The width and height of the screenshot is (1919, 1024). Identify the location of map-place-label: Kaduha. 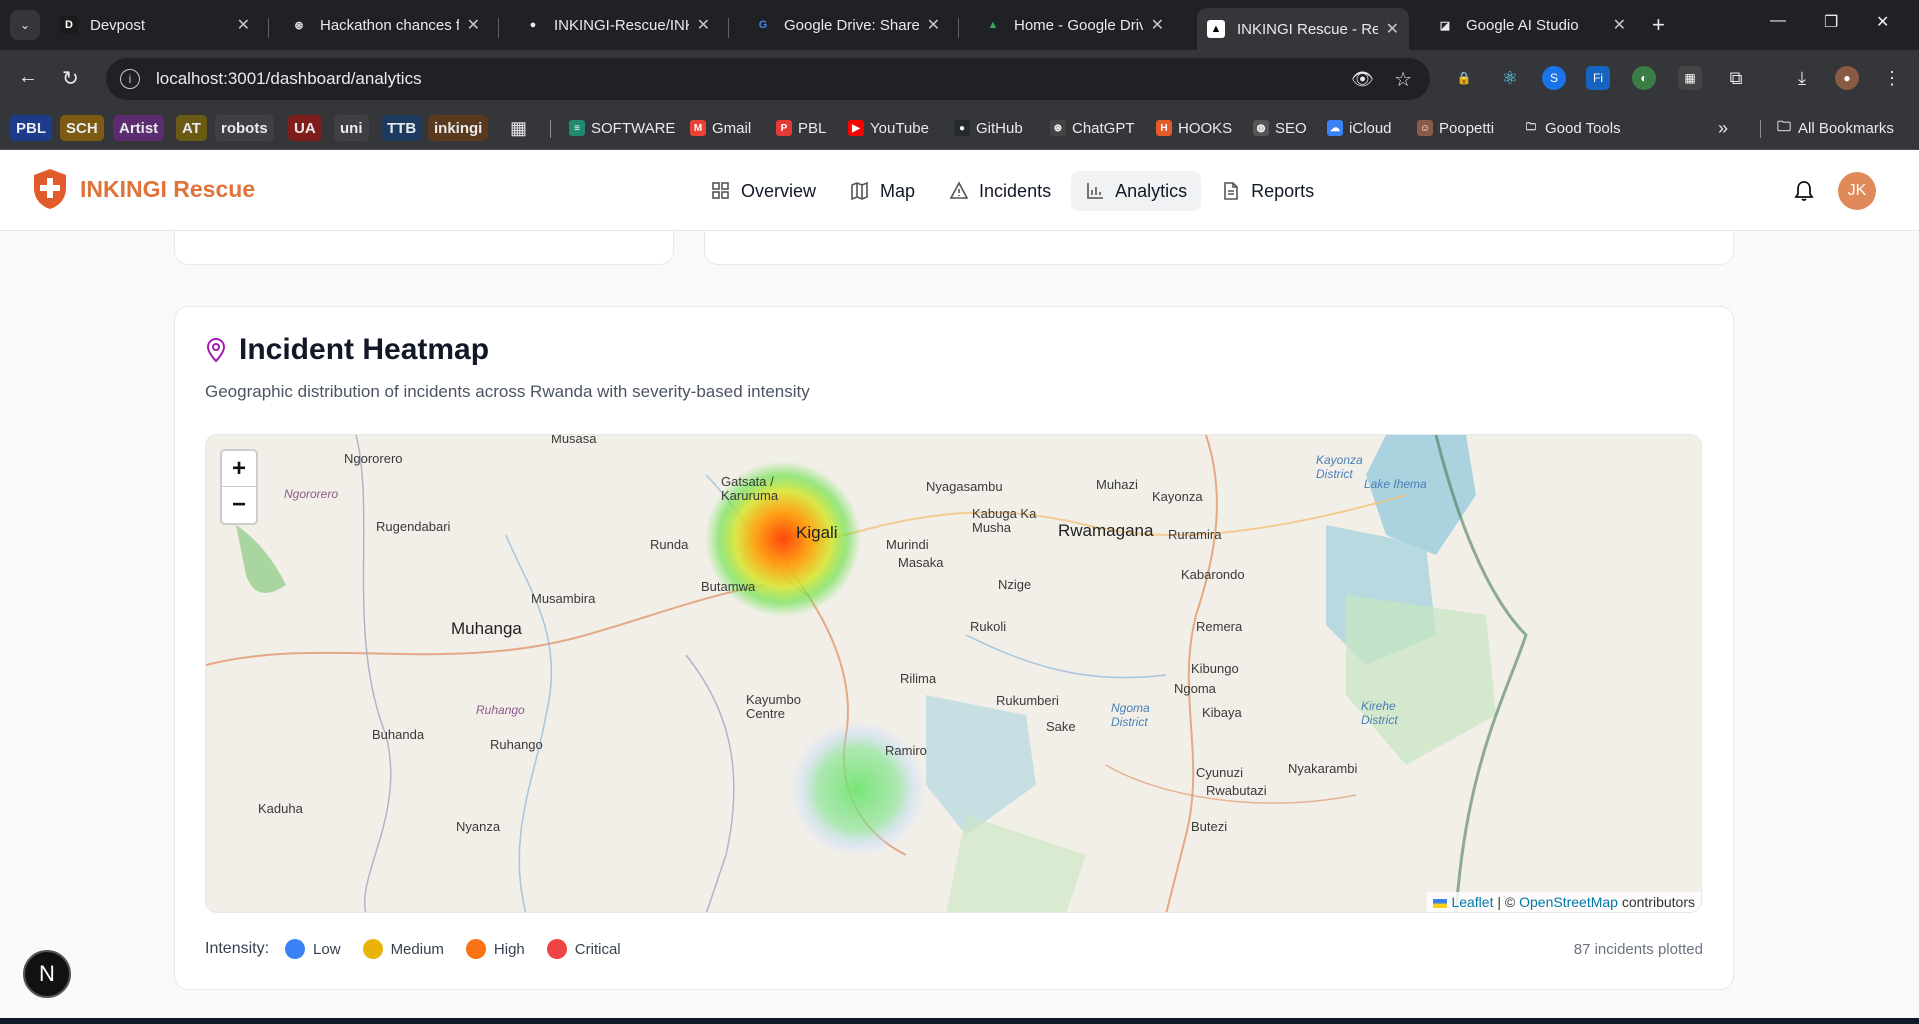
(280, 808).